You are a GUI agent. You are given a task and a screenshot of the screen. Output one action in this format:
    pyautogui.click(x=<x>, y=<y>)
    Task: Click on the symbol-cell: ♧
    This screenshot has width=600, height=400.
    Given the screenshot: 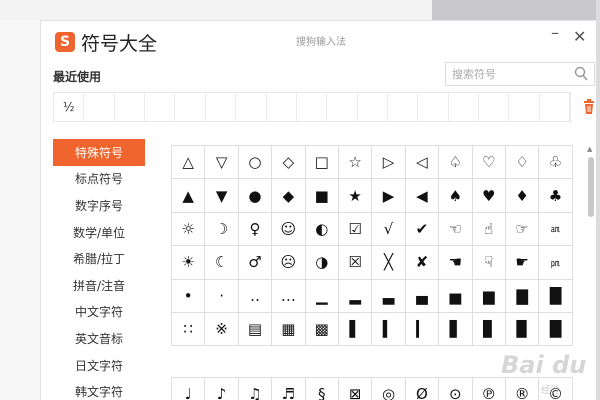 What is the action you would take?
    pyautogui.click(x=556, y=163)
    